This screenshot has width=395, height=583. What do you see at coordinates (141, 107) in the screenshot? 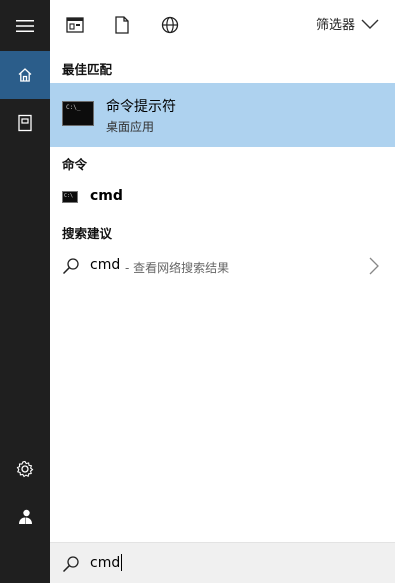
I see `best-match-title: 命令提示符` at bounding box center [141, 107].